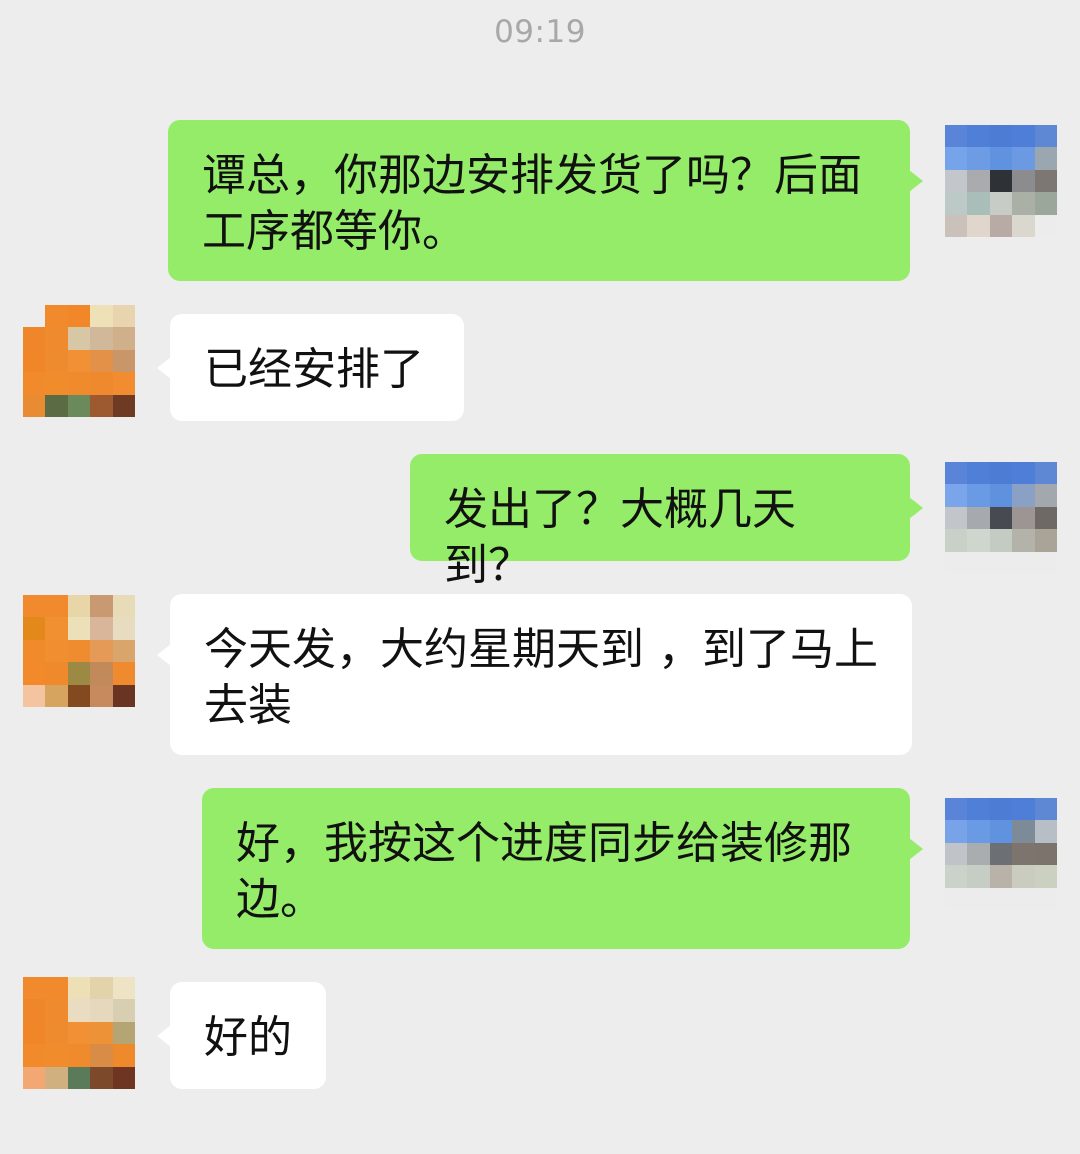 The image size is (1080, 1154). I want to click on sent-message-bubble: 好，我按这个进度同步给装修那边。, so click(562, 868).